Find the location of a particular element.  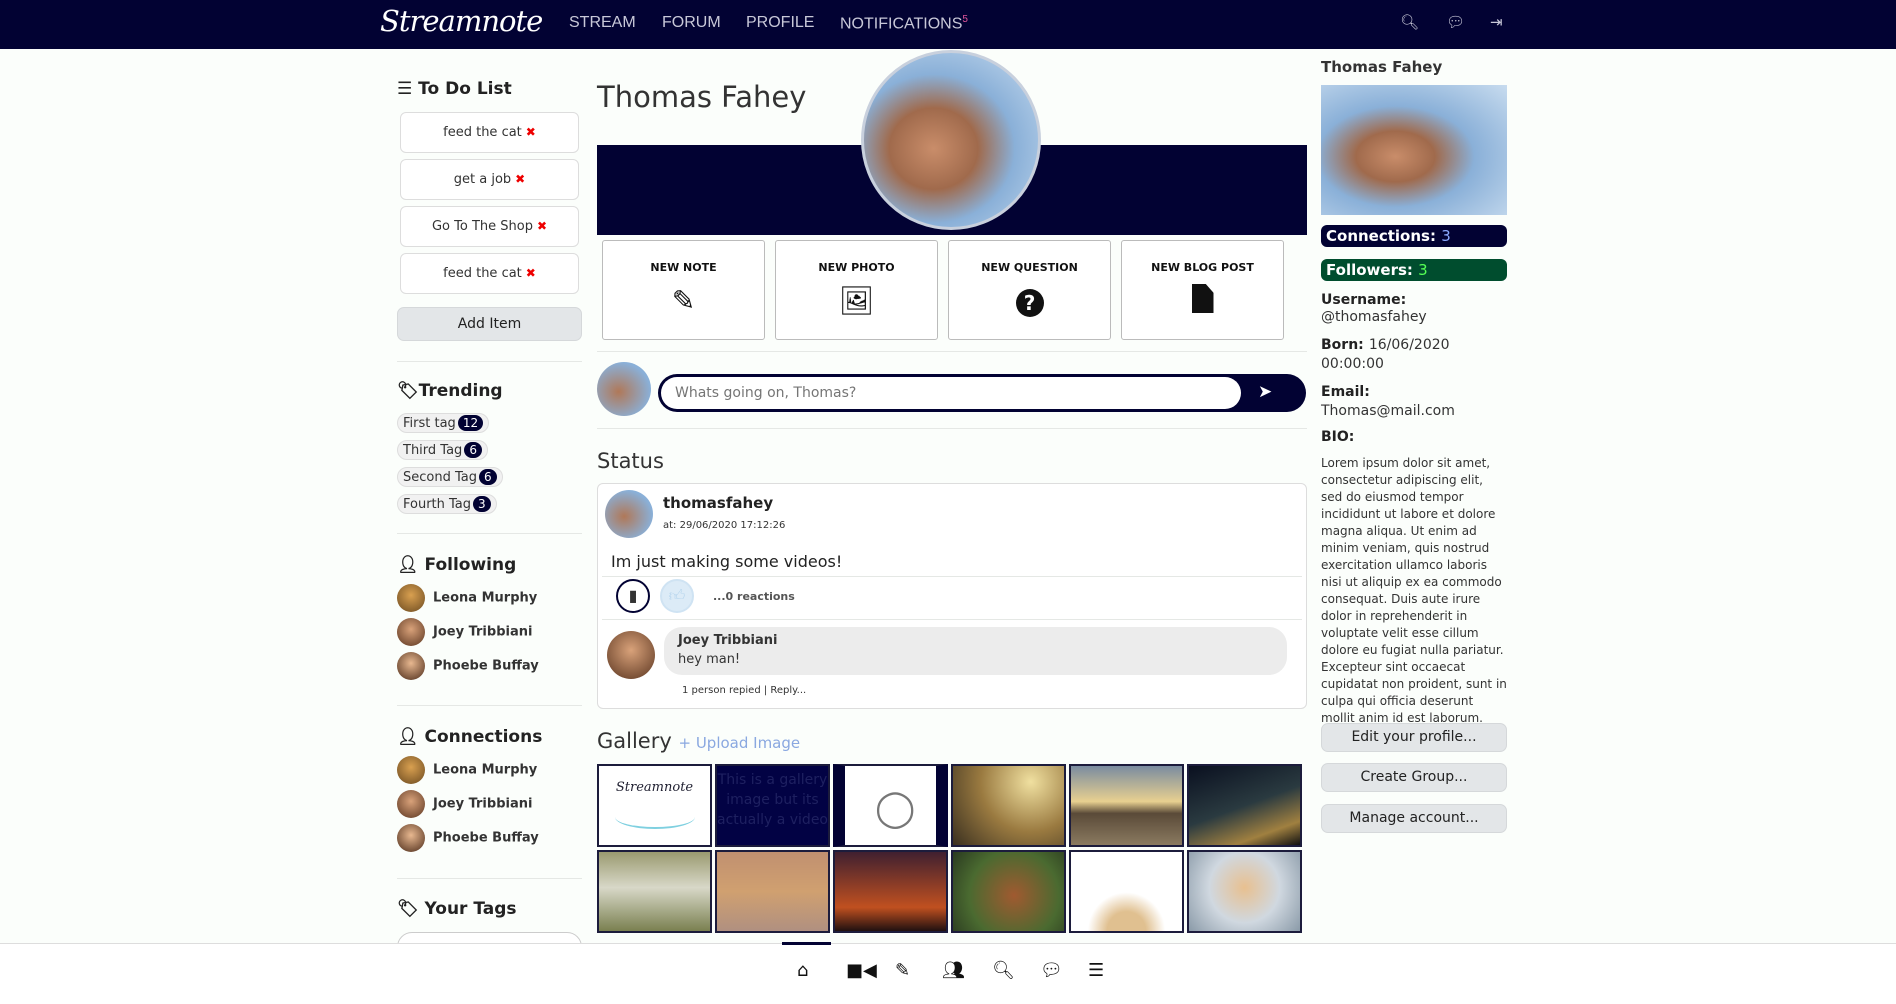

gallery-loading: ◯ is located at coordinates (890, 805).